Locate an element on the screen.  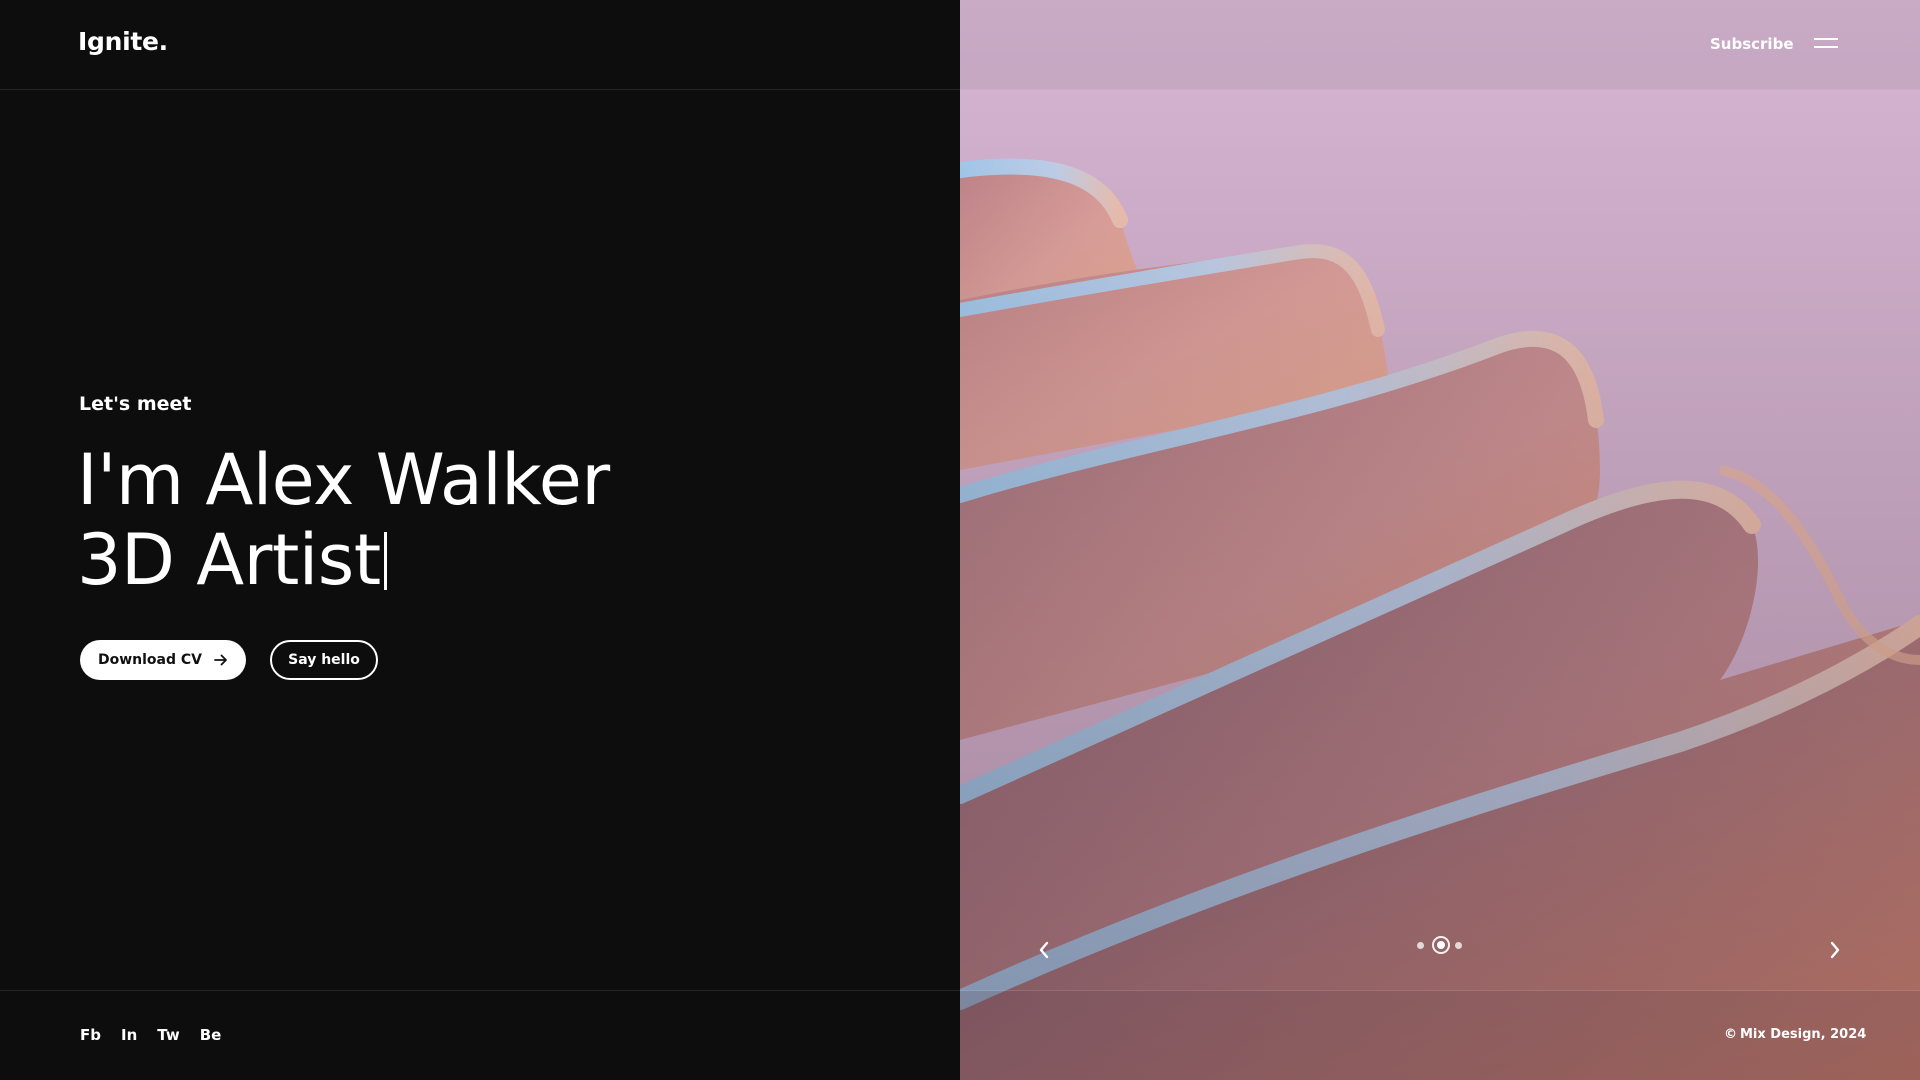
arrow-right-icon is located at coordinates (220, 660).